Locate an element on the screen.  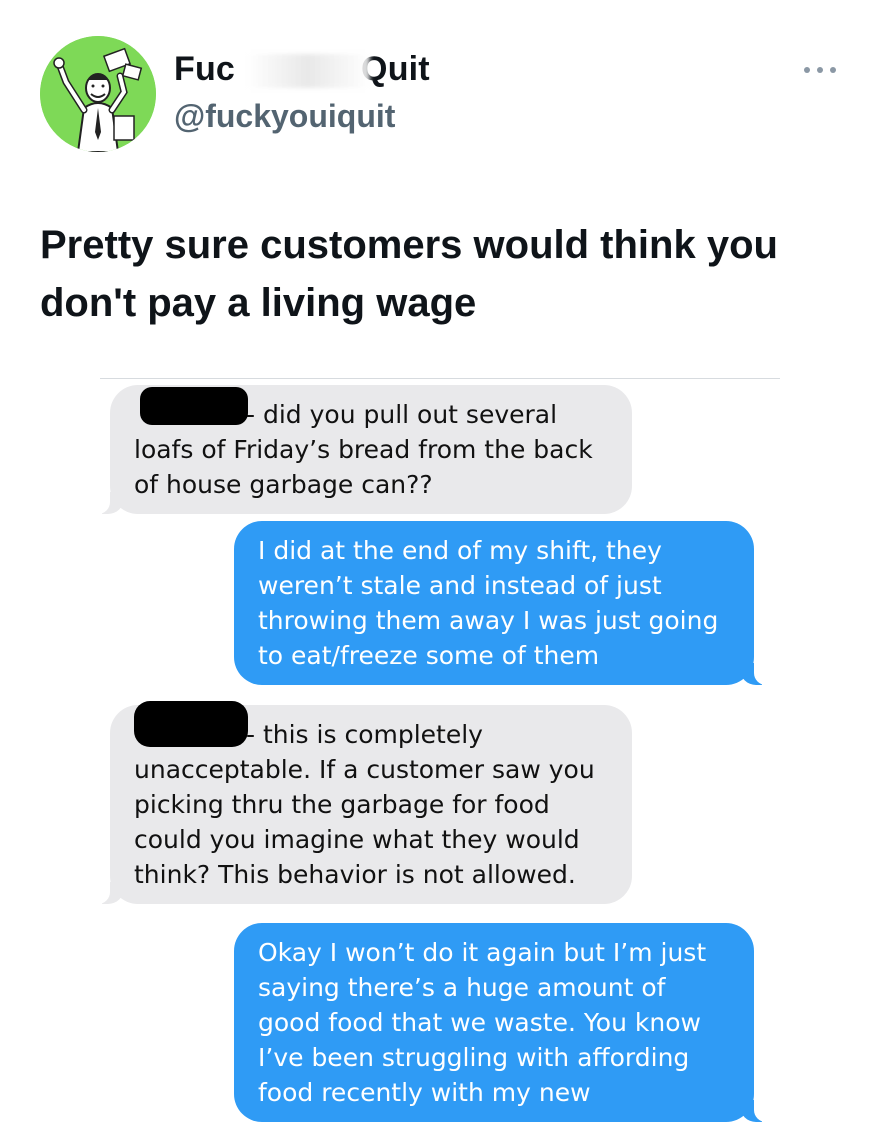
cartoon-man-avatar-icon is located at coordinates (98, 94).